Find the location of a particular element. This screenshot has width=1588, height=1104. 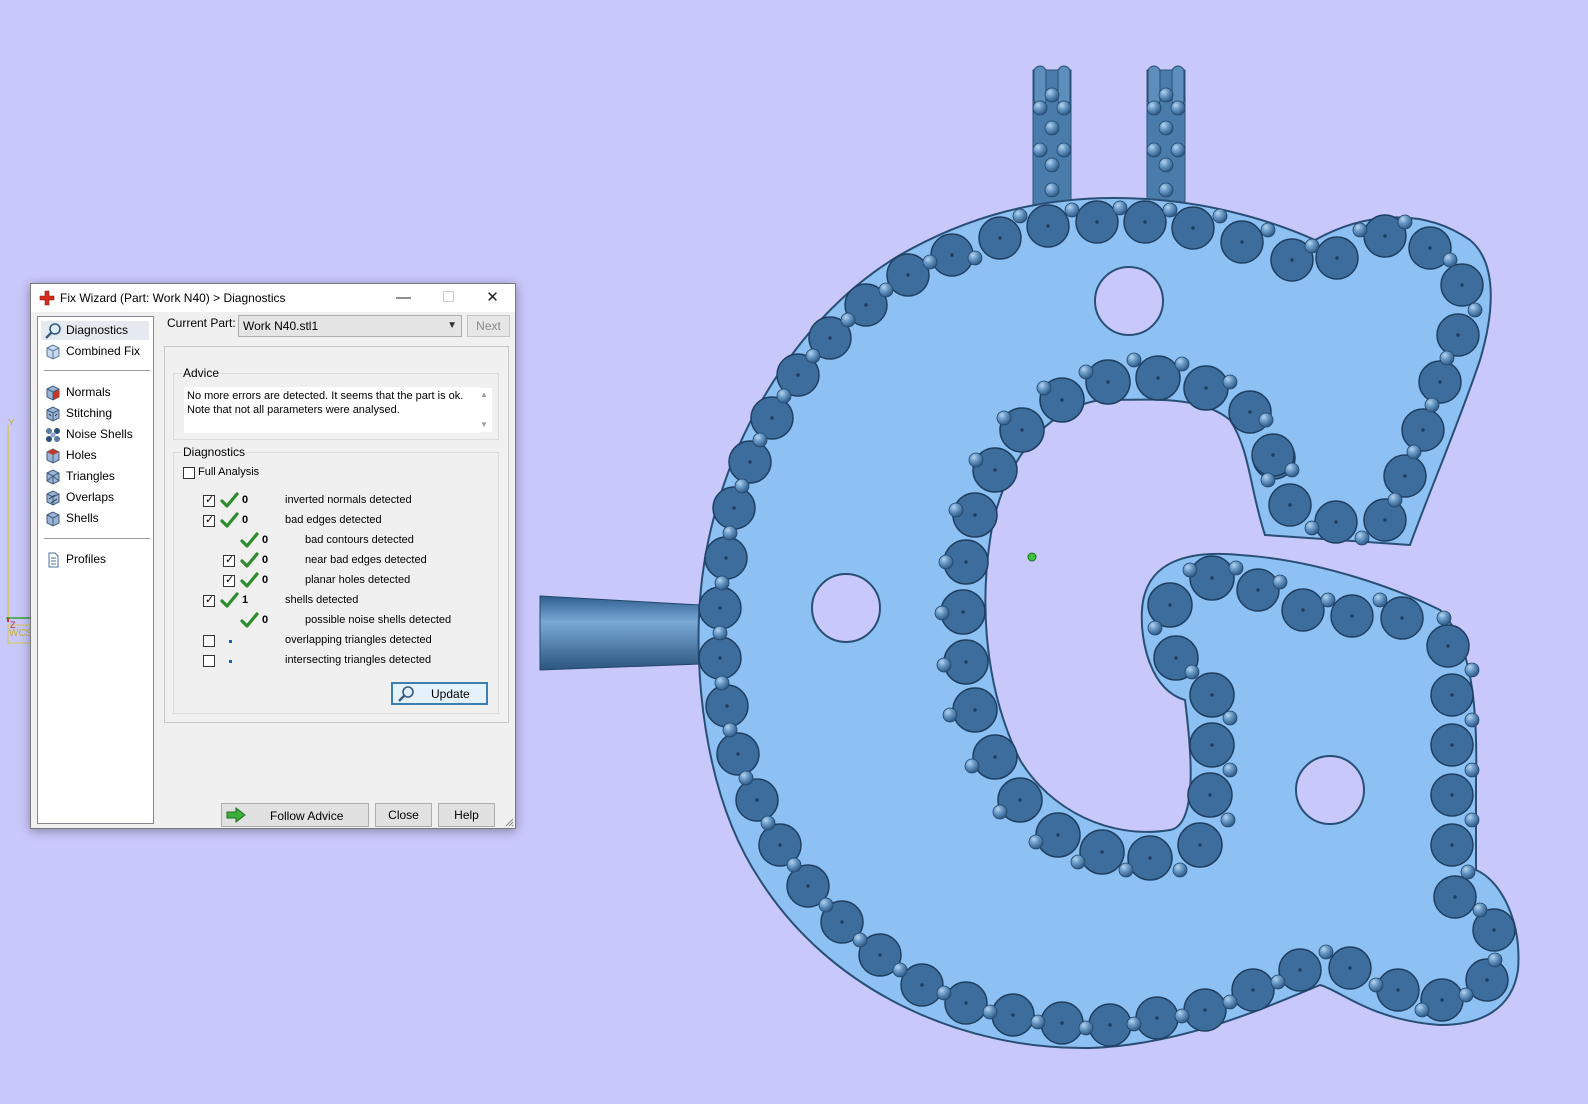

nav-item-label: Normals is located at coordinates (88, 392).